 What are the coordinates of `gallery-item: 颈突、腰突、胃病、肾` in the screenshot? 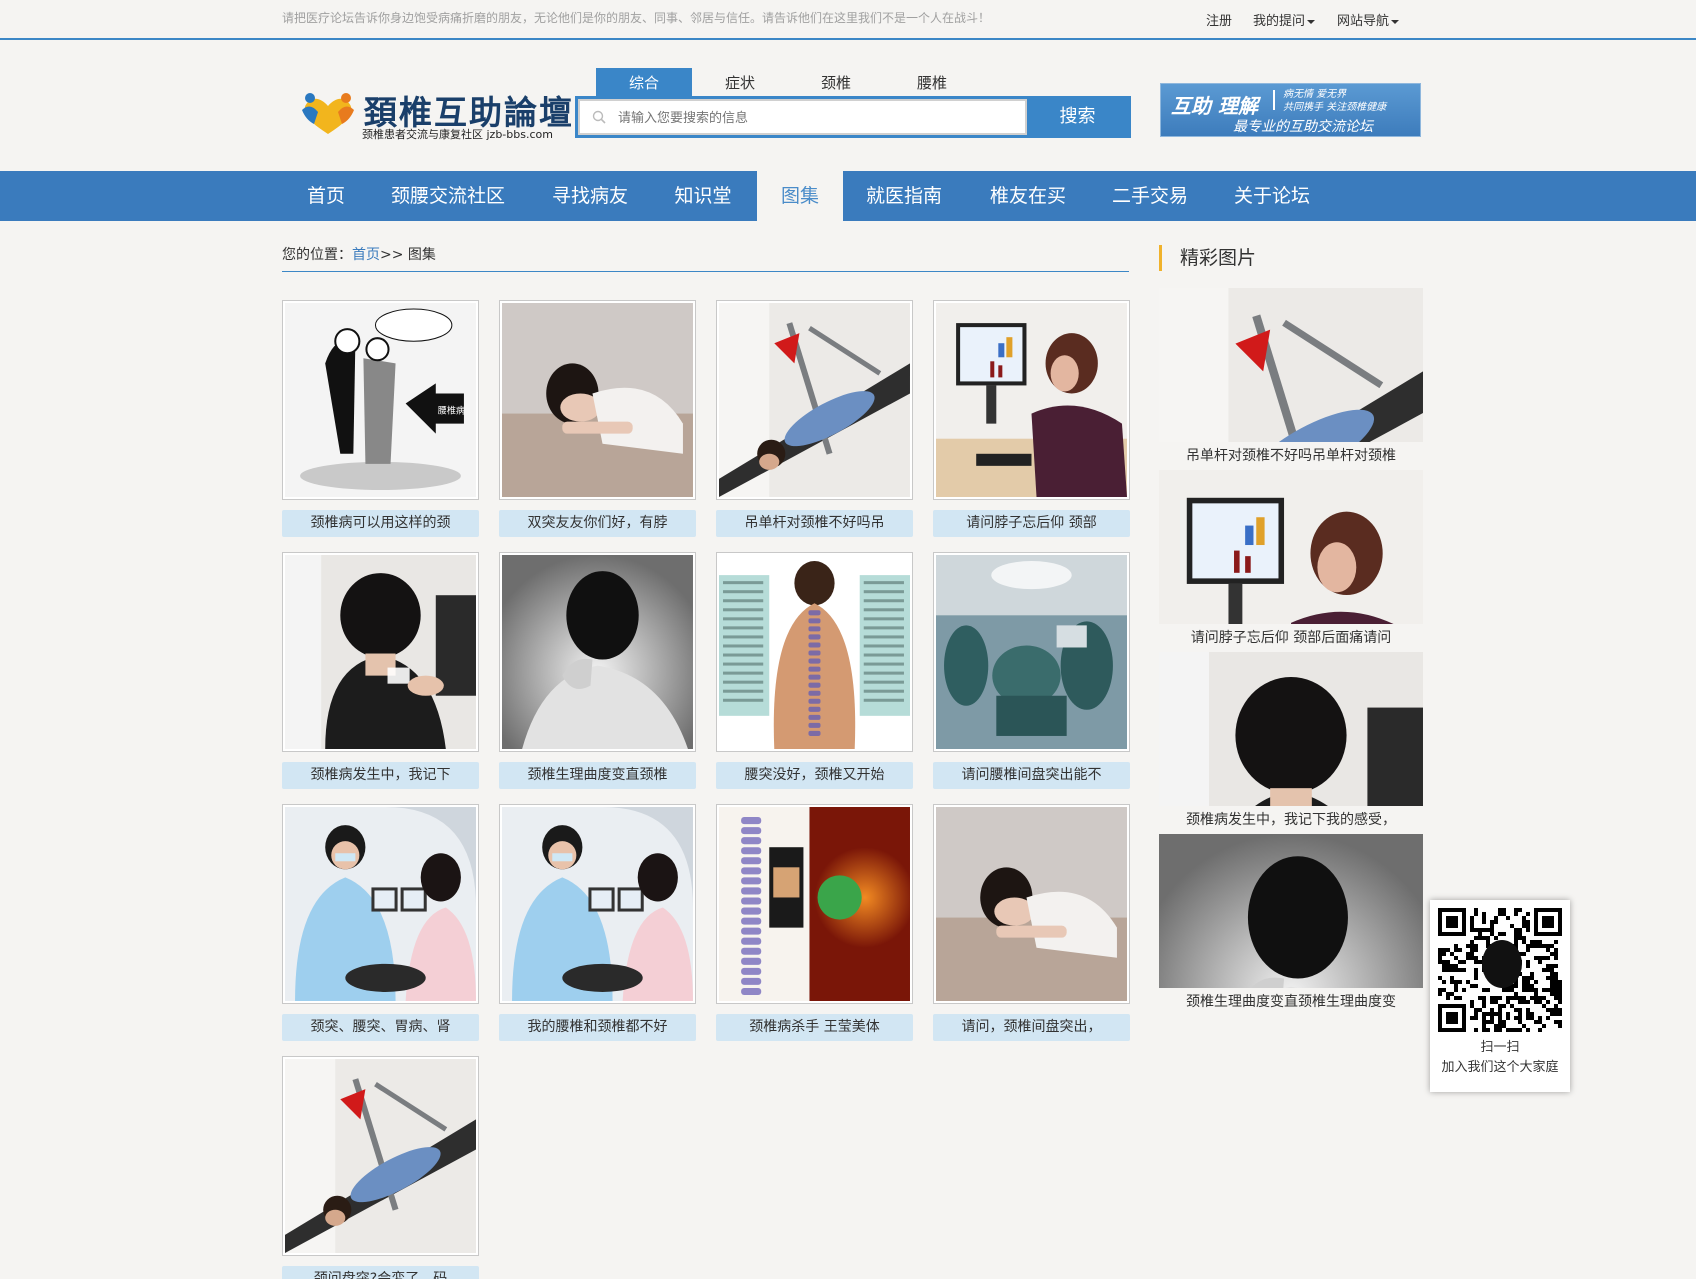 It's located at (380, 922).